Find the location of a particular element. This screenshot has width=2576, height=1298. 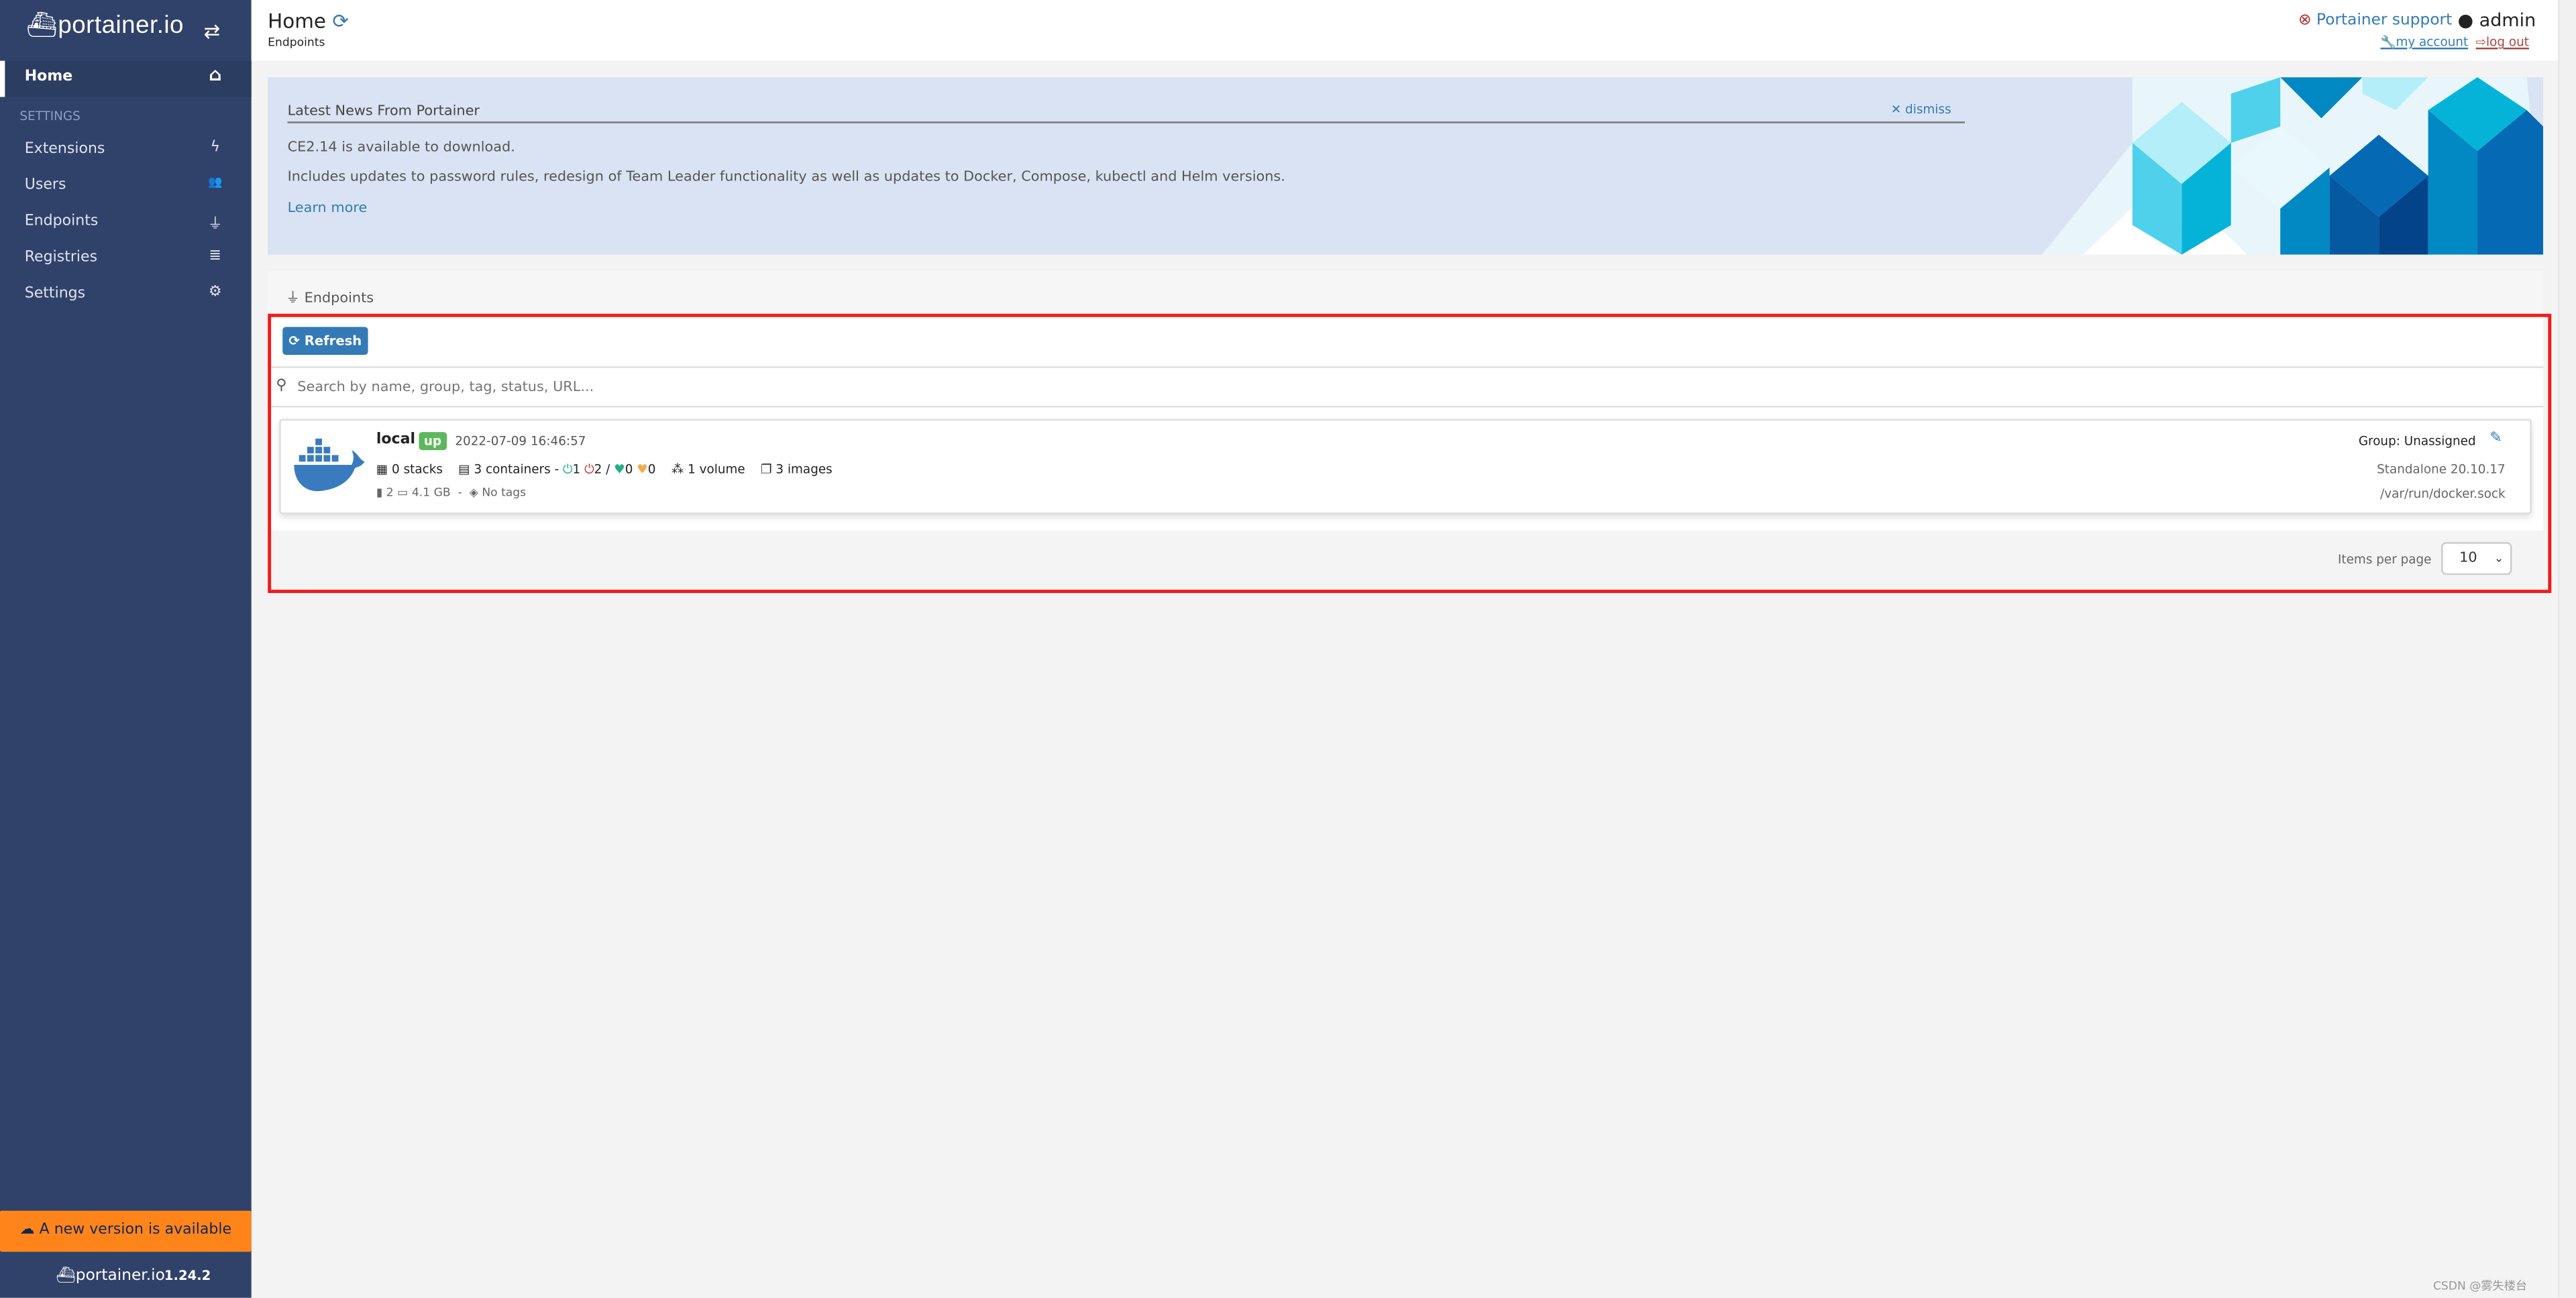

power-stopped-icon: ⏻ is located at coordinates (589, 470).